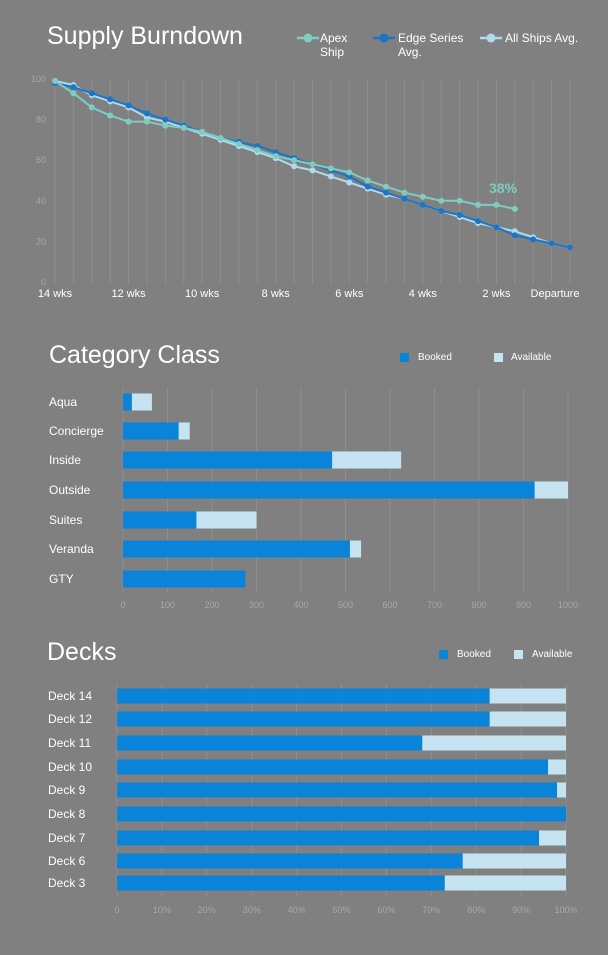 The height and width of the screenshot is (955, 608). Describe the element at coordinates (41, 120) in the screenshot. I see `y-tick-label: 80` at that location.